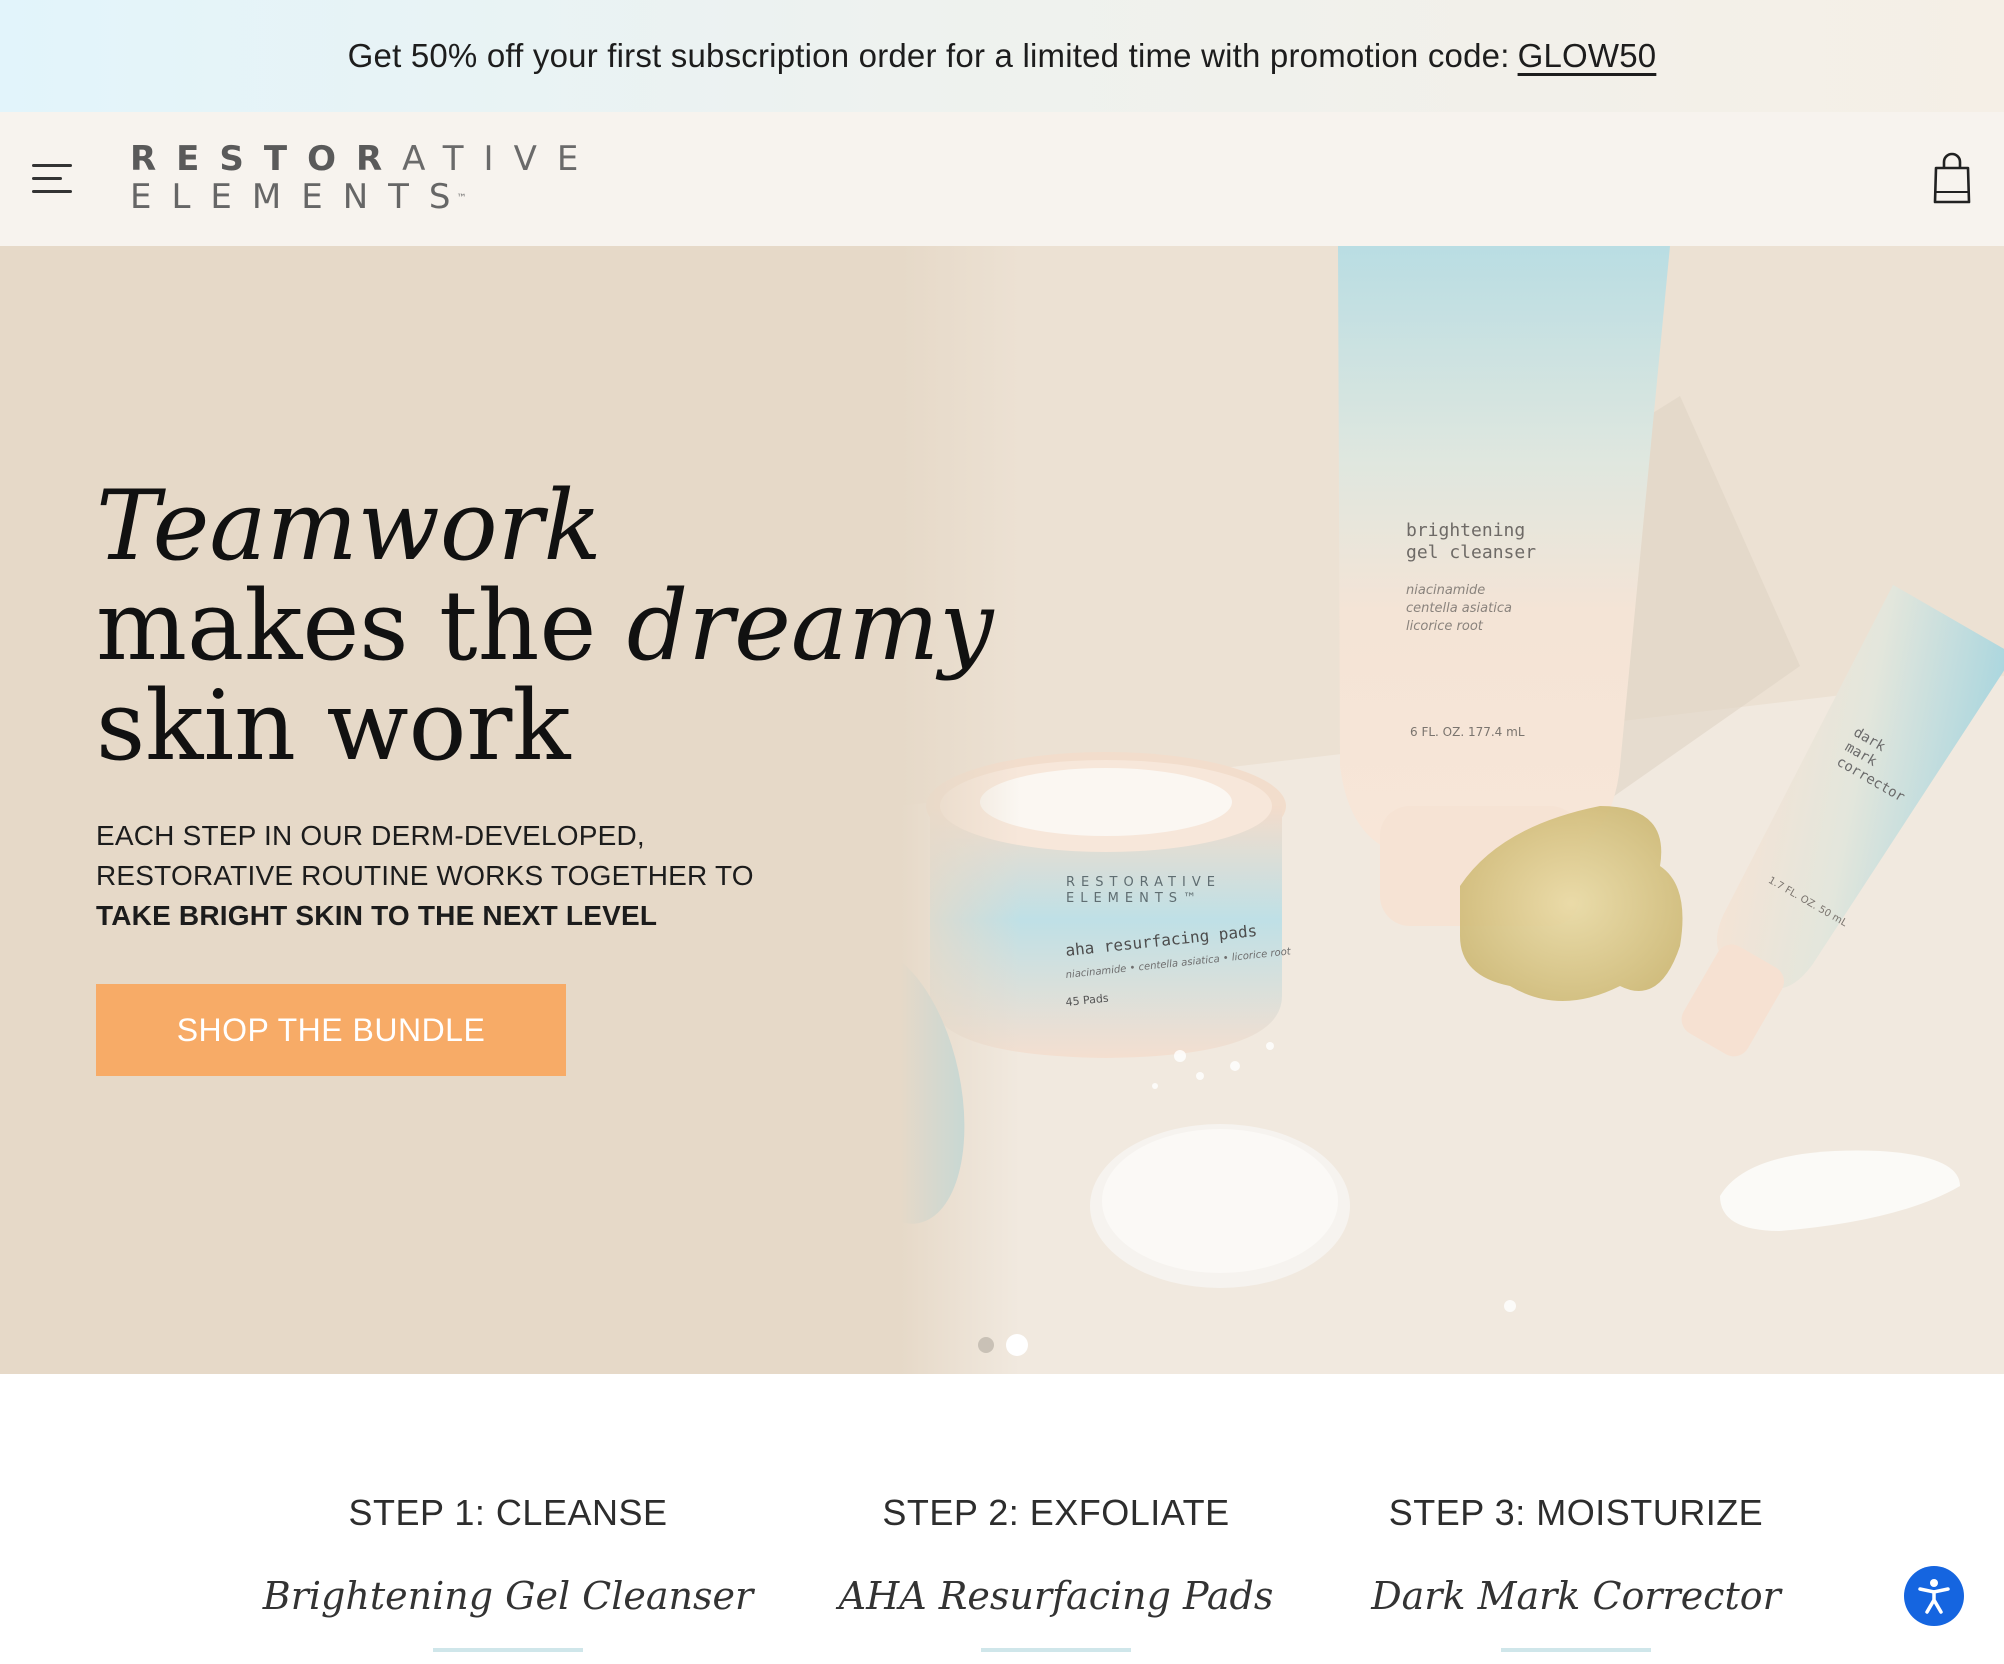 Image resolution: width=2004 pixels, height=1664 pixels. I want to click on shopping-bag-icon, so click(1952, 178).